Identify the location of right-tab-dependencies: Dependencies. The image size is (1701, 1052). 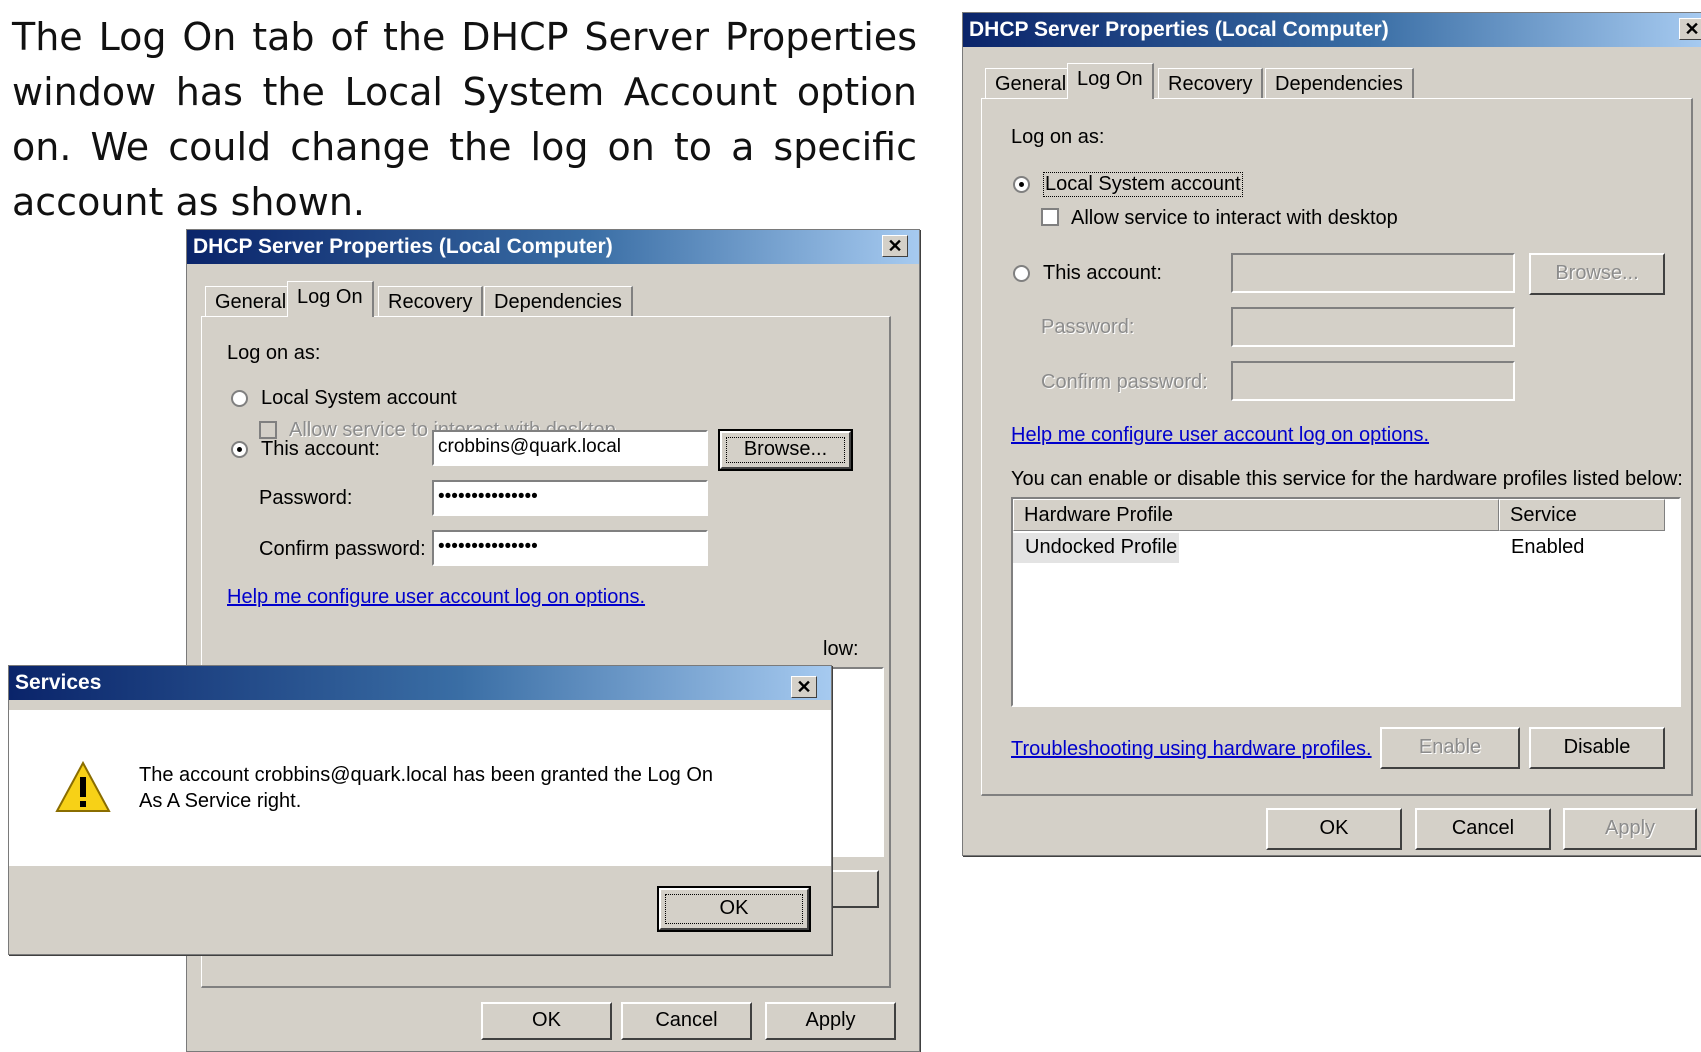
(1339, 83).